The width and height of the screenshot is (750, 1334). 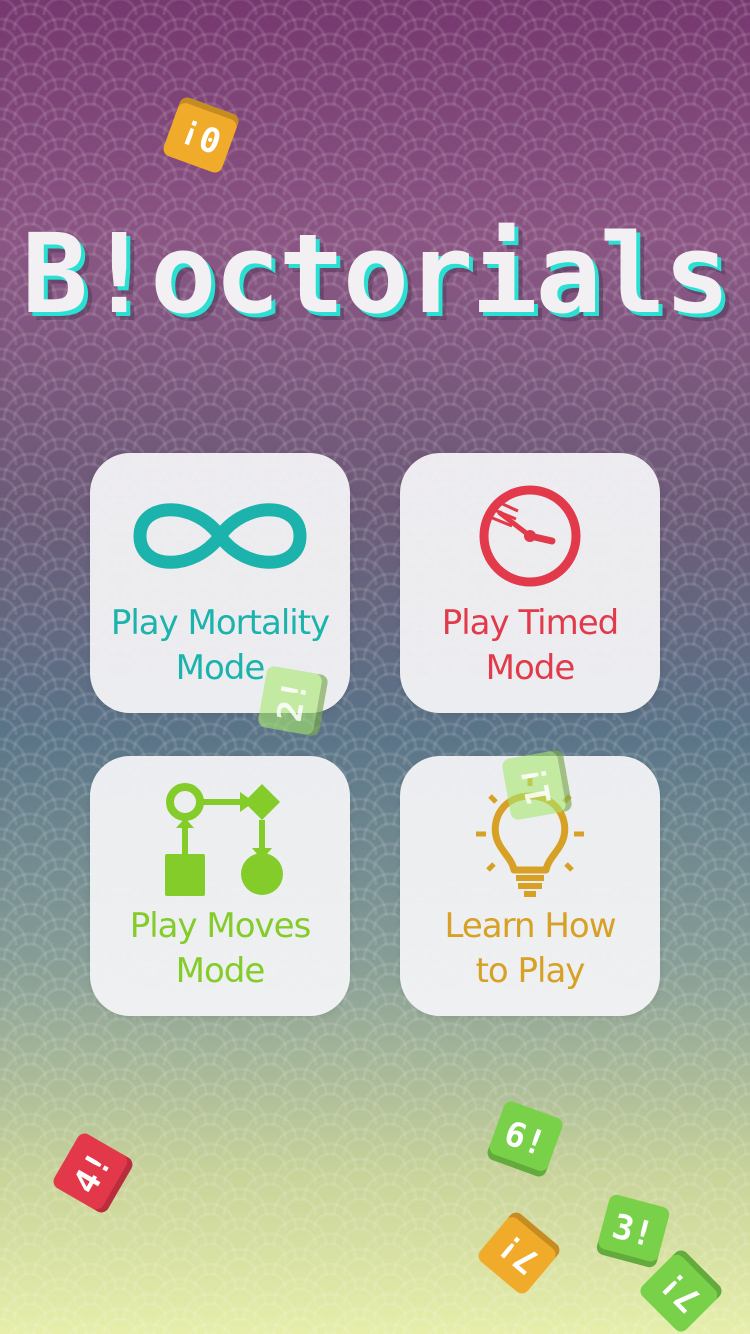 What do you see at coordinates (530, 926) in the screenshot?
I see `learn-label-line1: Learn How` at bounding box center [530, 926].